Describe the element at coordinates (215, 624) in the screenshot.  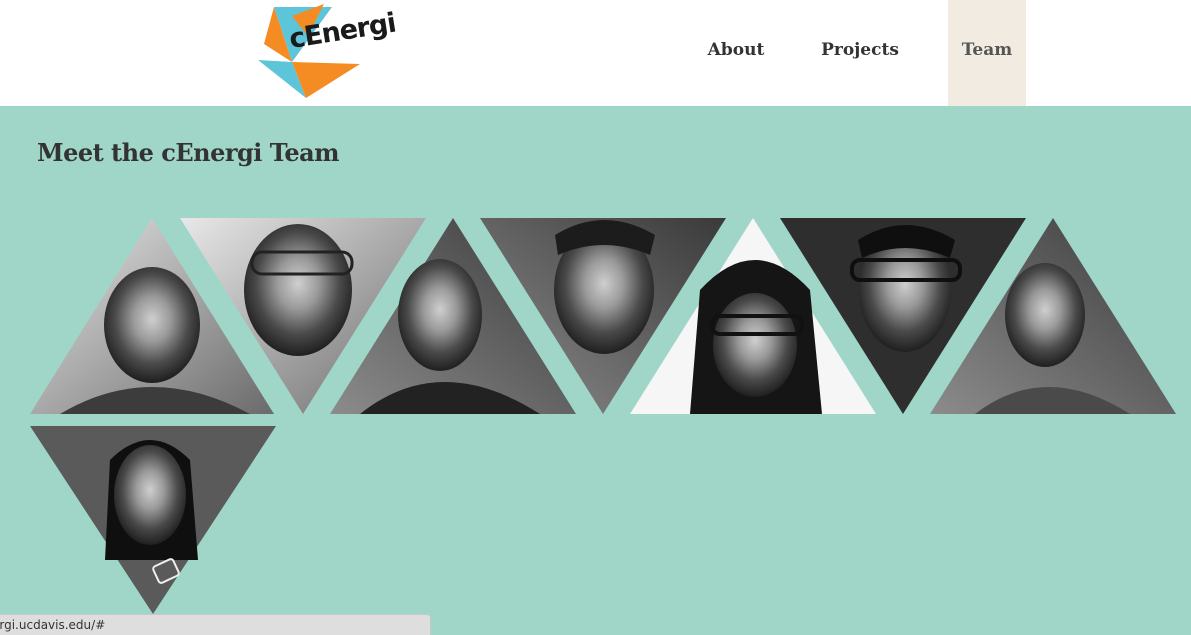
I see `status-bar-url: ergi.ucdavis.edu/#` at that location.